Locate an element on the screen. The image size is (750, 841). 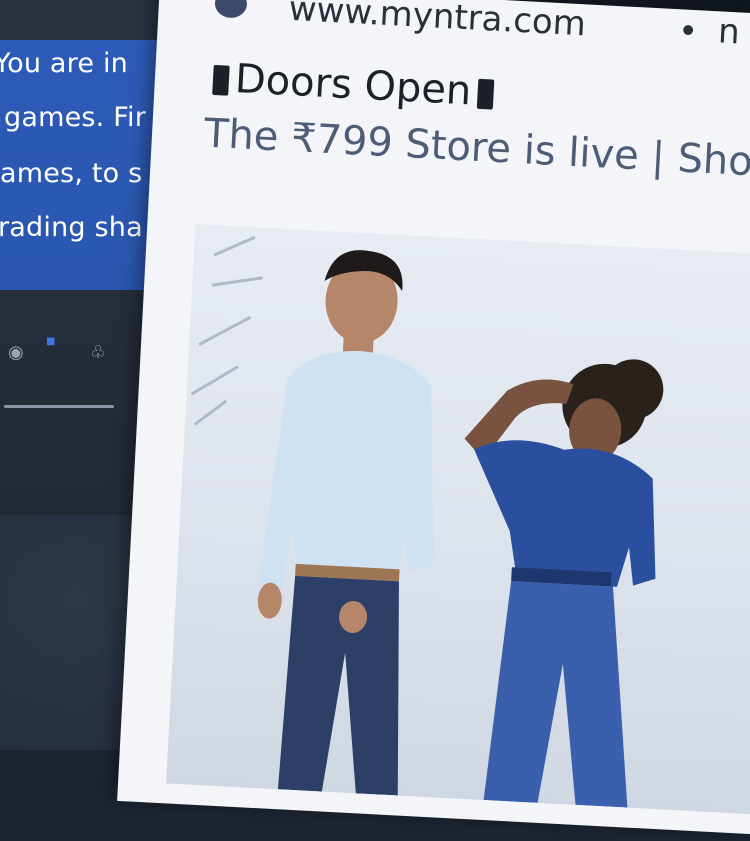
side-divider is located at coordinates (59, 406).